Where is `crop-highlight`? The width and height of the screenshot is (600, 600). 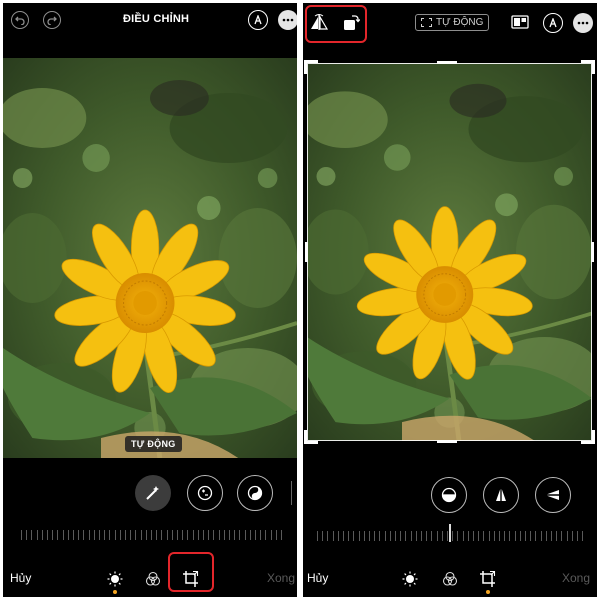
crop-highlight is located at coordinates (191, 572).